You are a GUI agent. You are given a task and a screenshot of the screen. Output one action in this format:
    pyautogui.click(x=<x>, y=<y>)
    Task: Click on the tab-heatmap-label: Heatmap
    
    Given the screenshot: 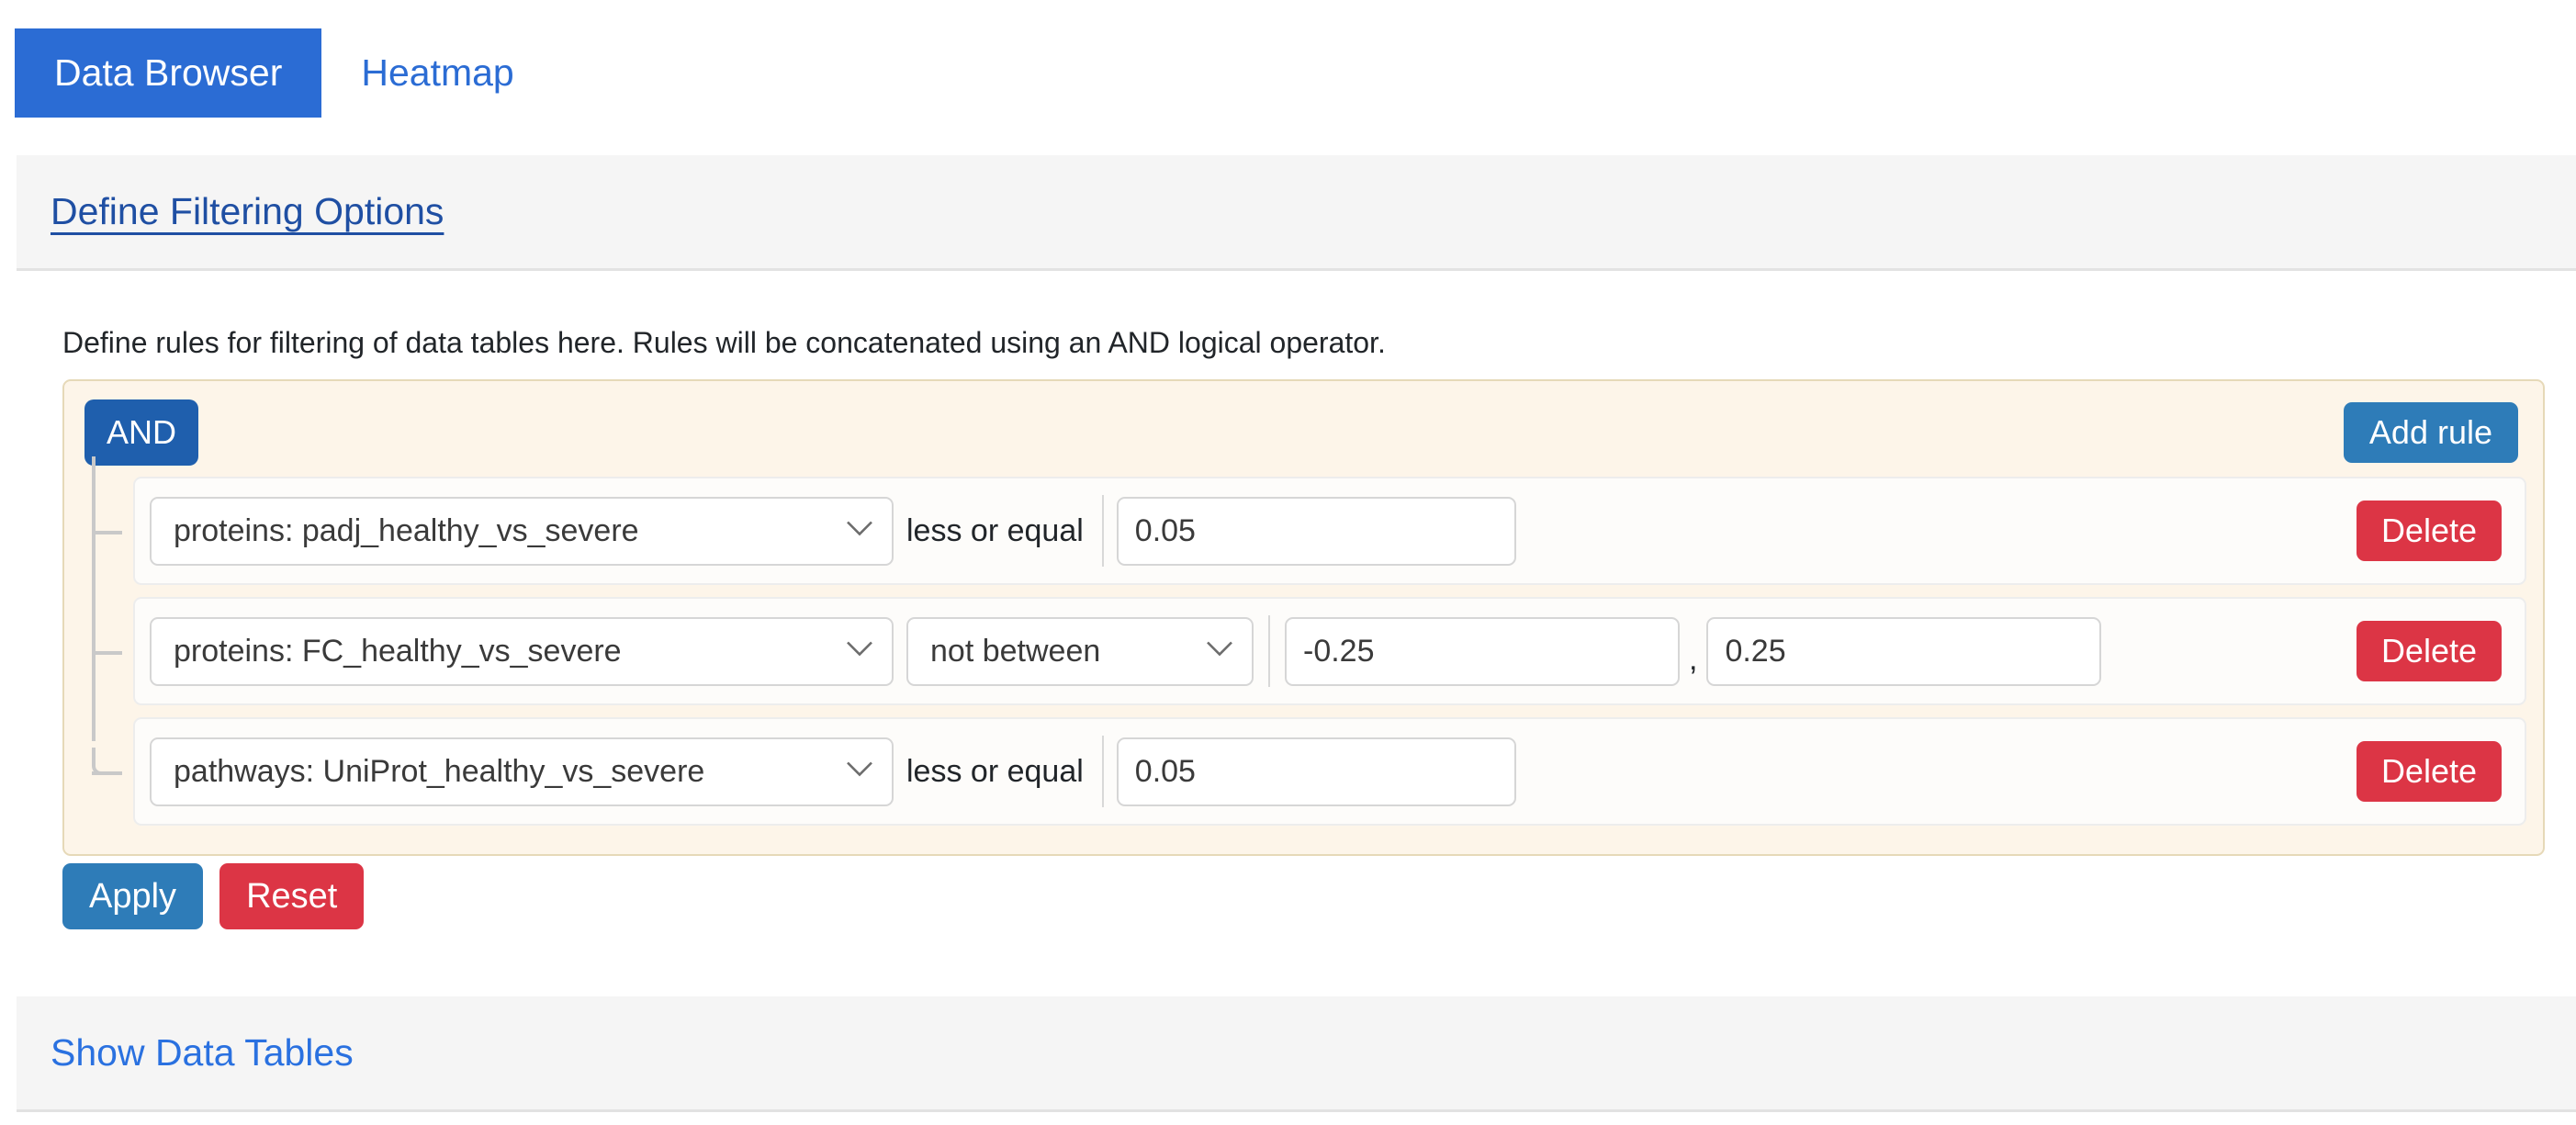 What is the action you would take?
    pyautogui.click(x=437, y=72)
    